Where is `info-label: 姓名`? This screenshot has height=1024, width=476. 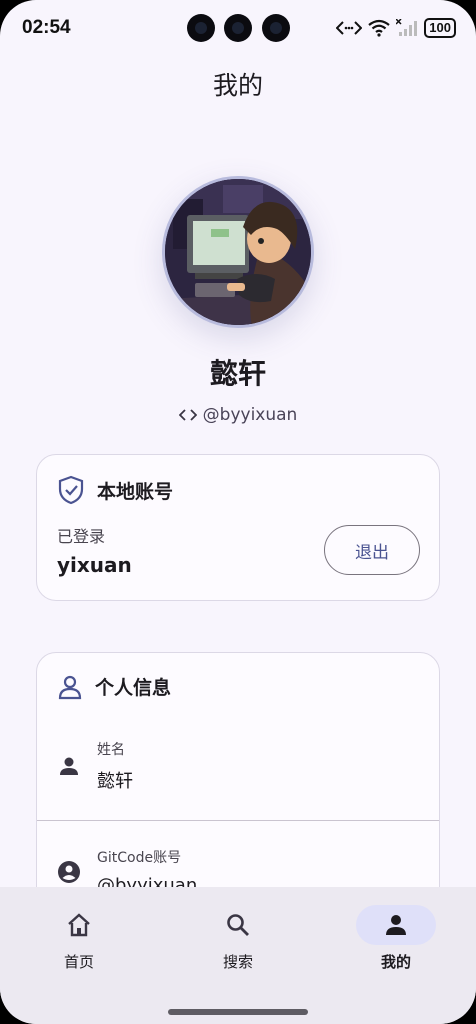 info-label: 姓名 is located at coordinates (111, 750).